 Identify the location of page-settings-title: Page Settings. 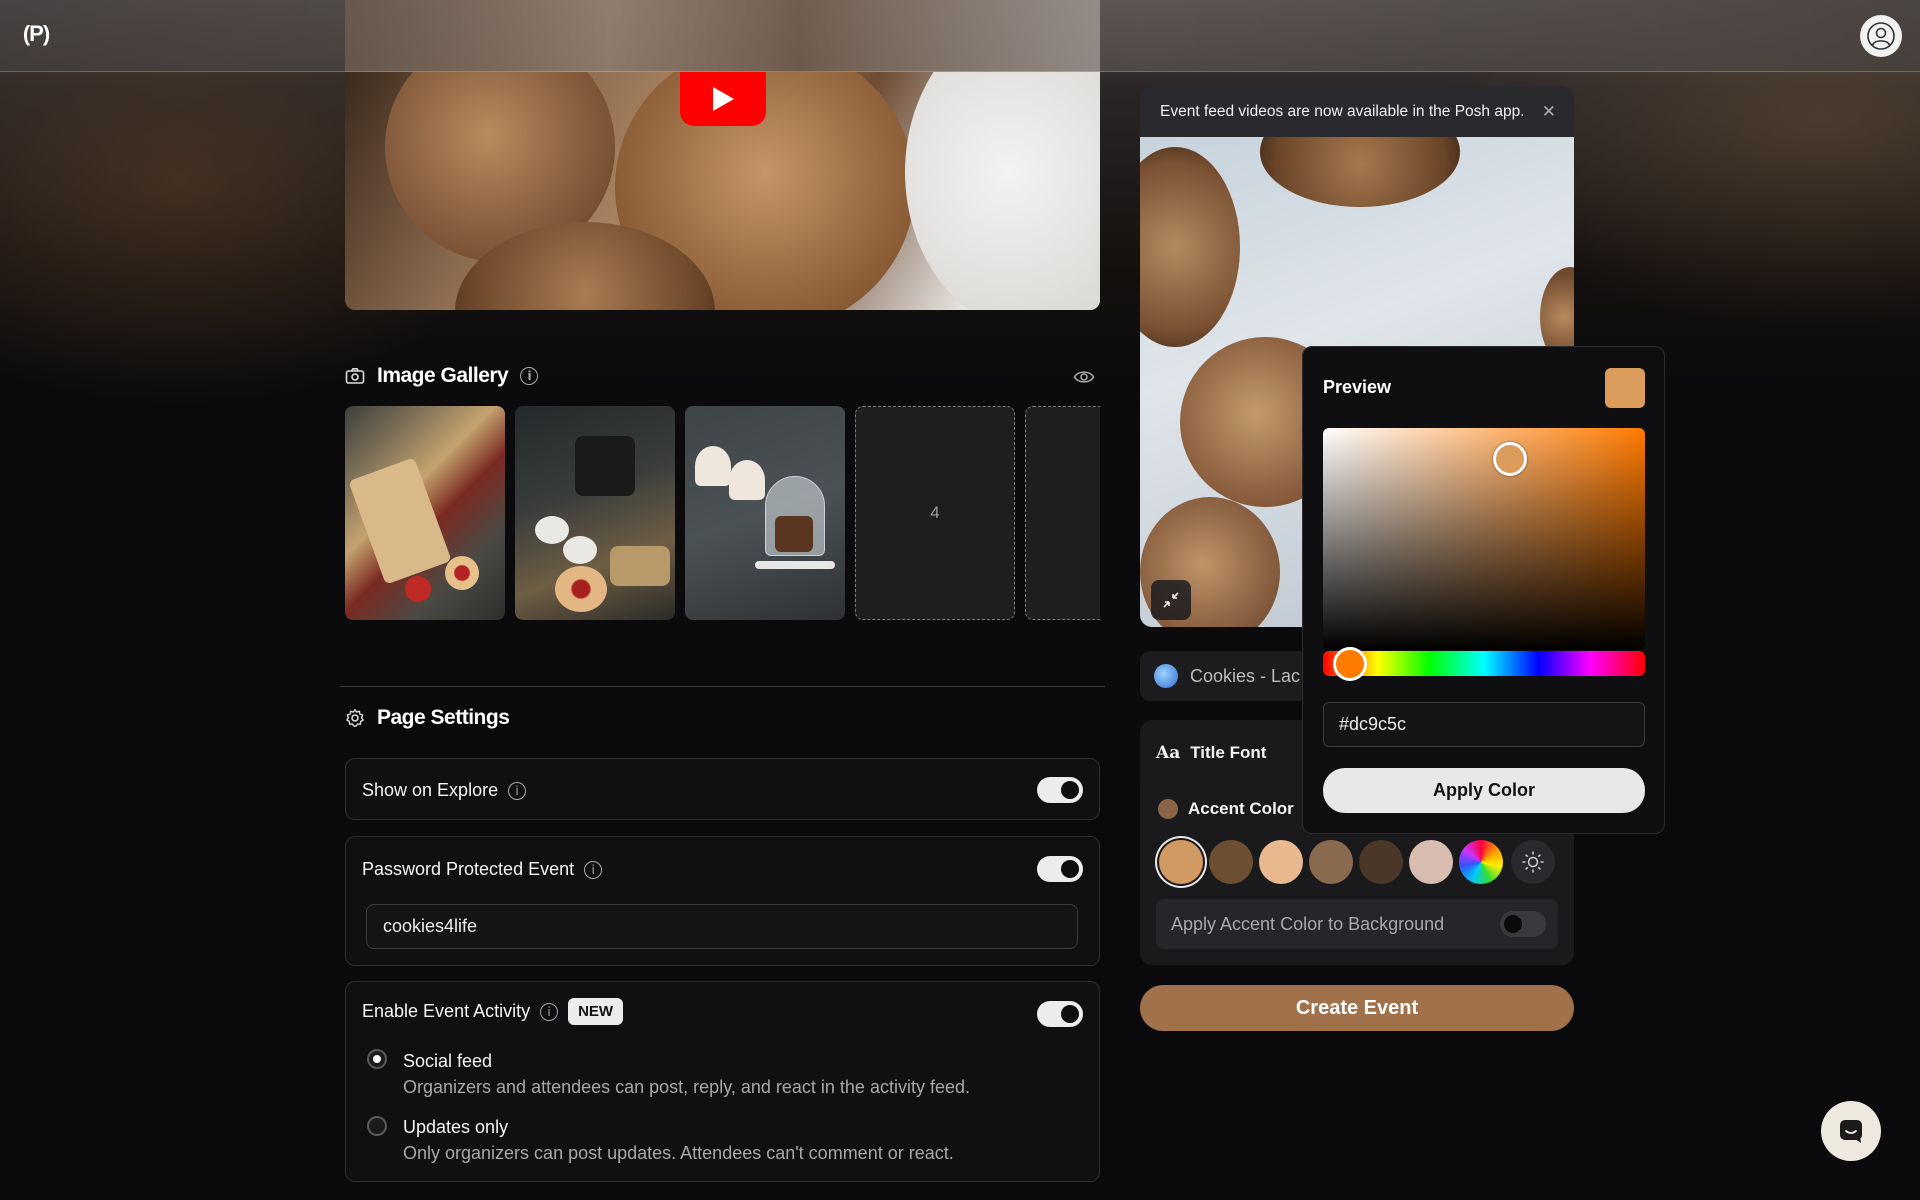
(443, 717).